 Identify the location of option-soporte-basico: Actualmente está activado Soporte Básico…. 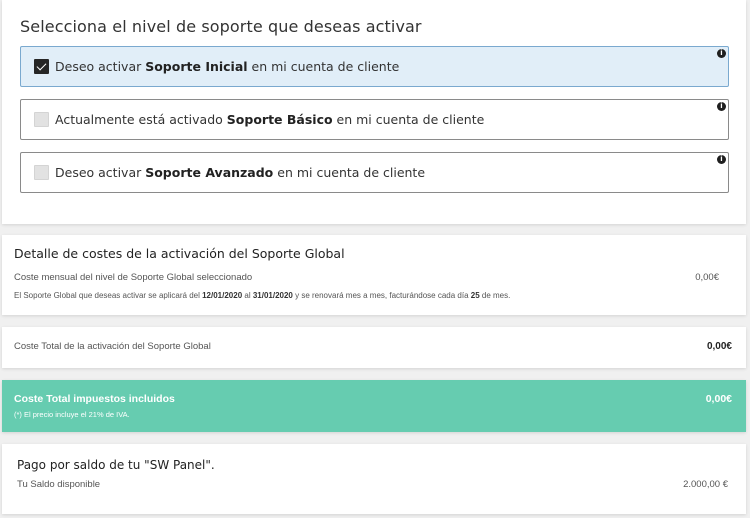
(374, 119).